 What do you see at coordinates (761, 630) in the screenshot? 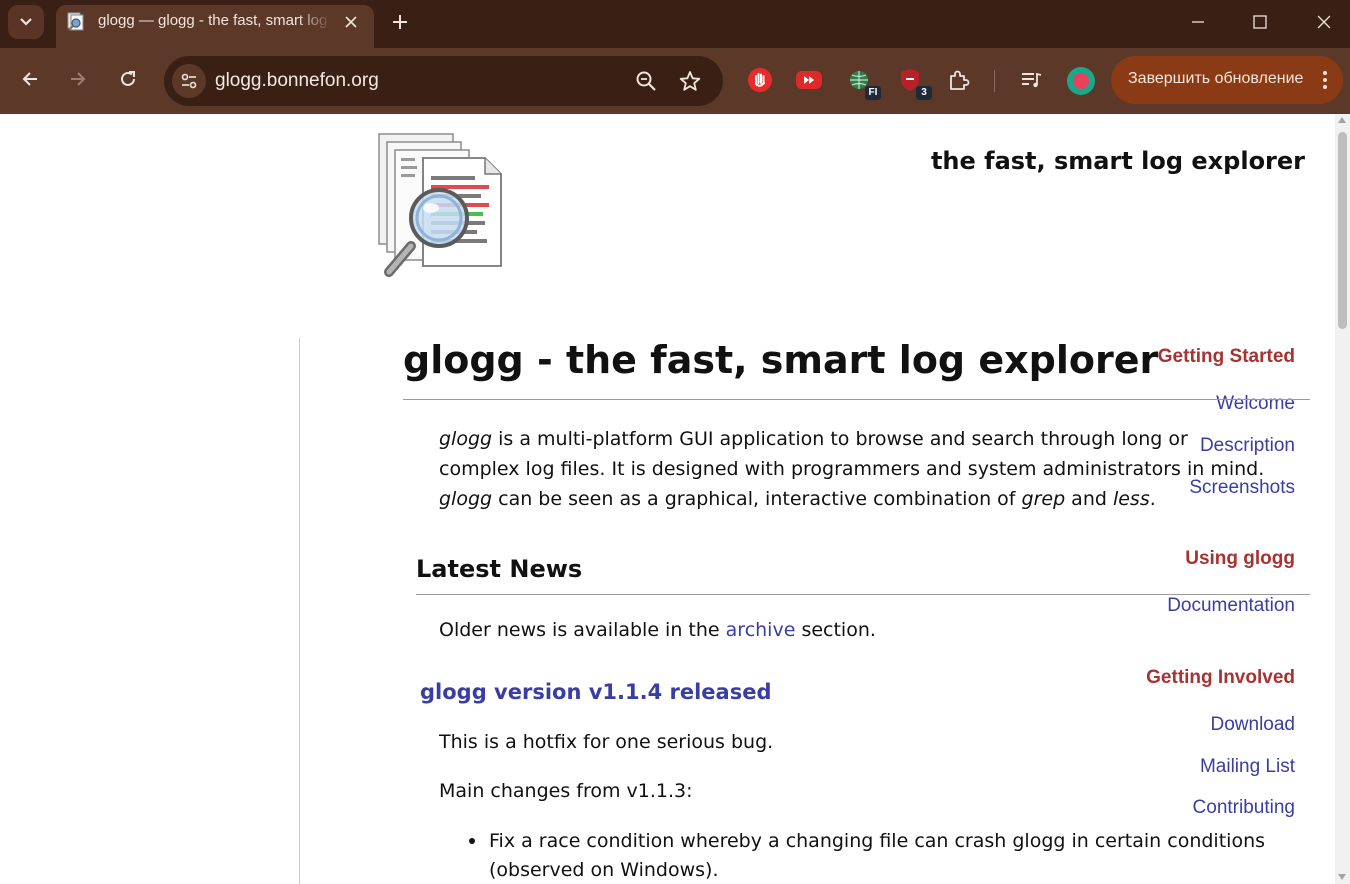
I see `archive-link: archive` at bounding box center [761, 630].